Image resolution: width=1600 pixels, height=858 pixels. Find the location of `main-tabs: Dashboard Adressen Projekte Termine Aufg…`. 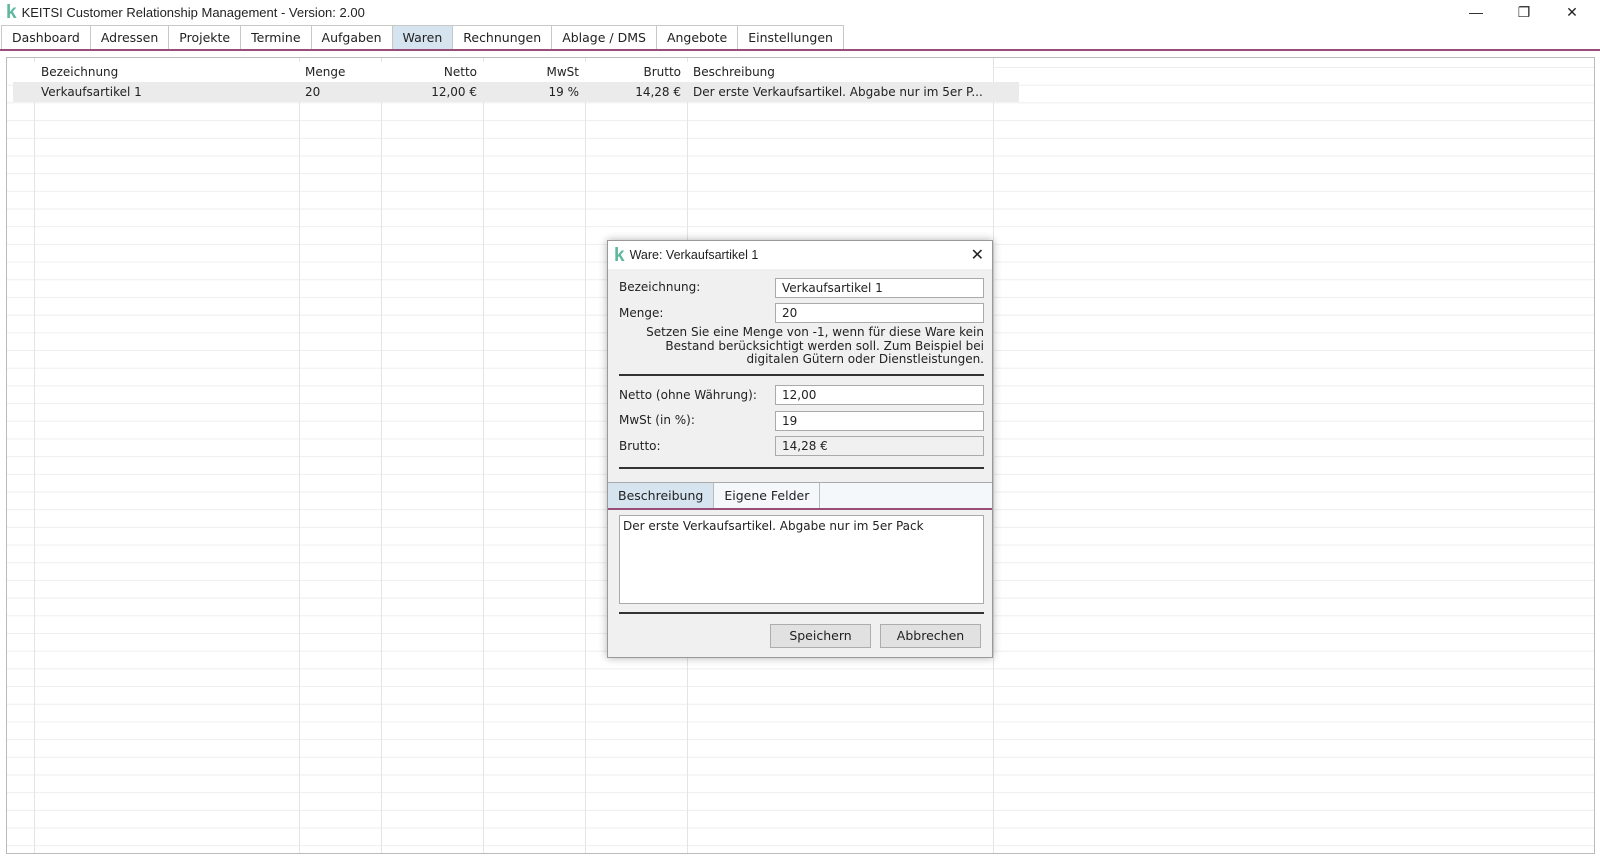

main-tabs: Dashboard Adressen Projekte Termine Aufg… is located at coordinates (800, 38).